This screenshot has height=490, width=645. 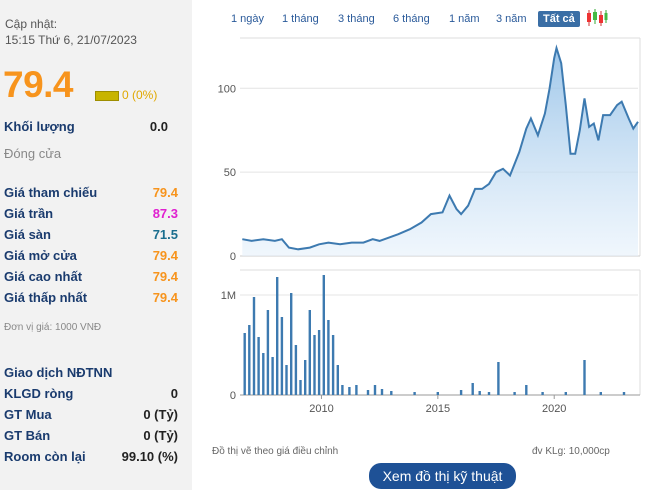 What do you see at coordinates (247, 19) in the screenshot?
I see `tab-1-day: 1 ngày` at bounding box center [247, 19].